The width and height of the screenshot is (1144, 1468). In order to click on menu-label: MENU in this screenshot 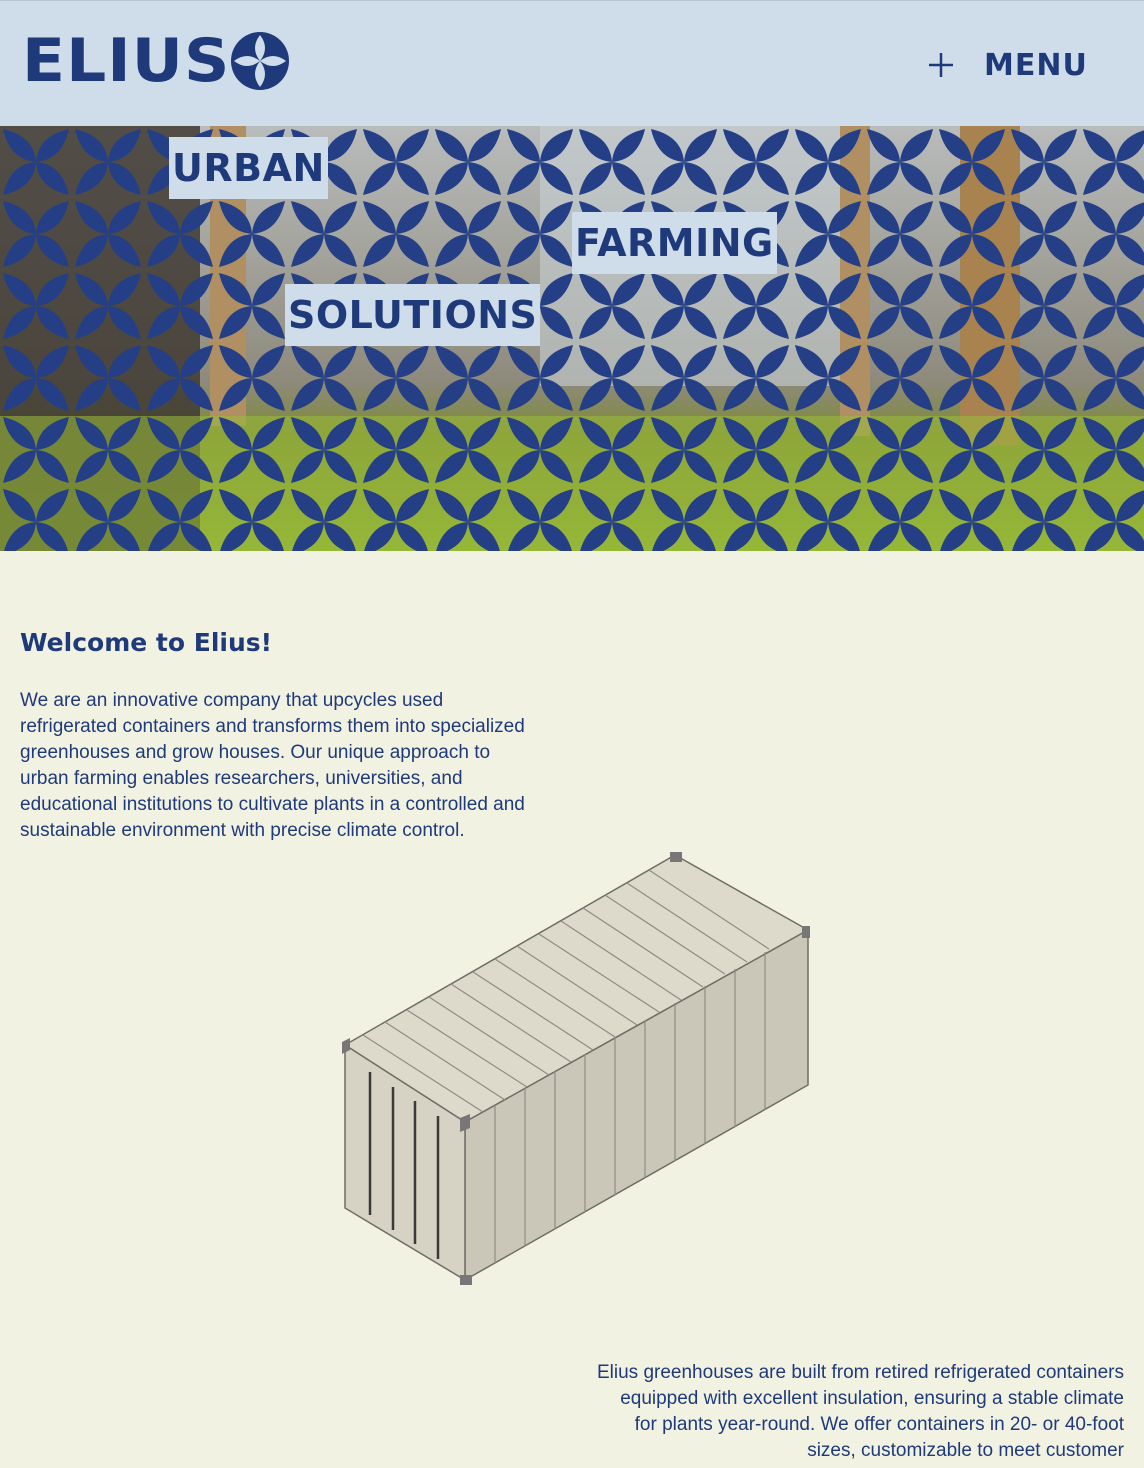, I will do `click(1036, 65)`.